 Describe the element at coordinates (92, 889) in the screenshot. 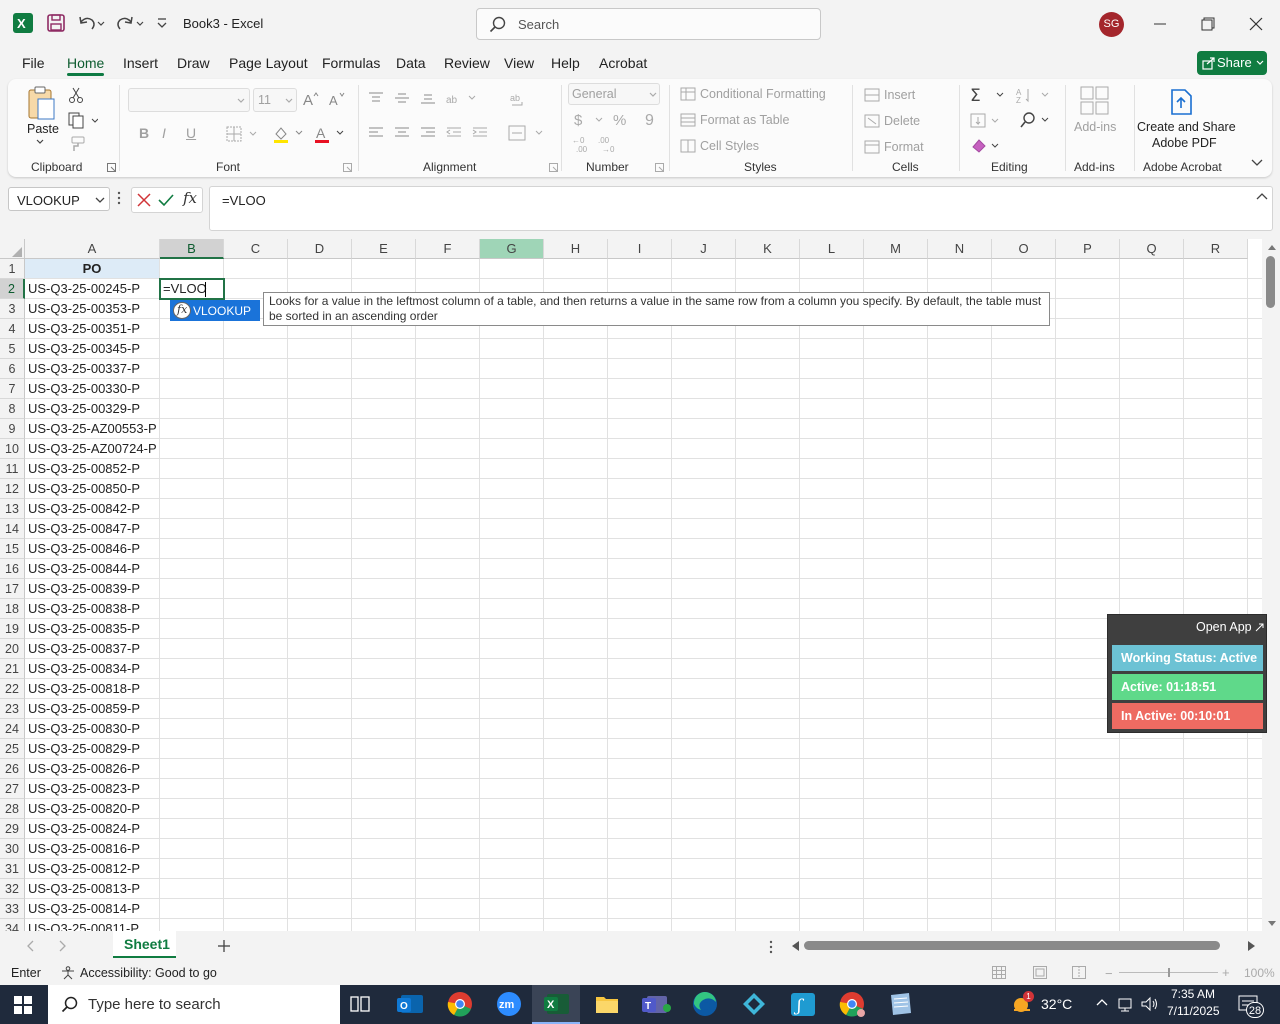

I see `cell-a32: US-Q3-25-00813-P` at that location.